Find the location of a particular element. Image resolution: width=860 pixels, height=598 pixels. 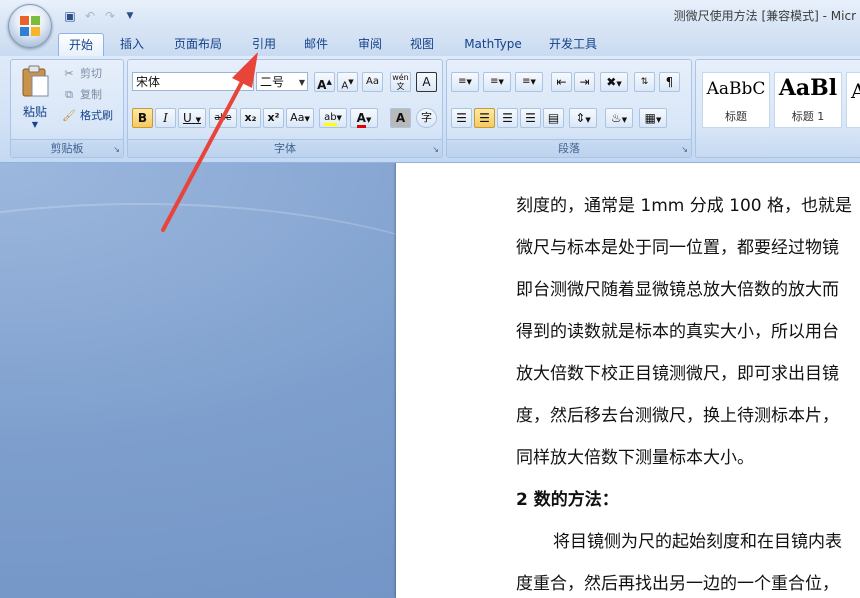

style-heading-2: A is located at coordinates (853, 100).